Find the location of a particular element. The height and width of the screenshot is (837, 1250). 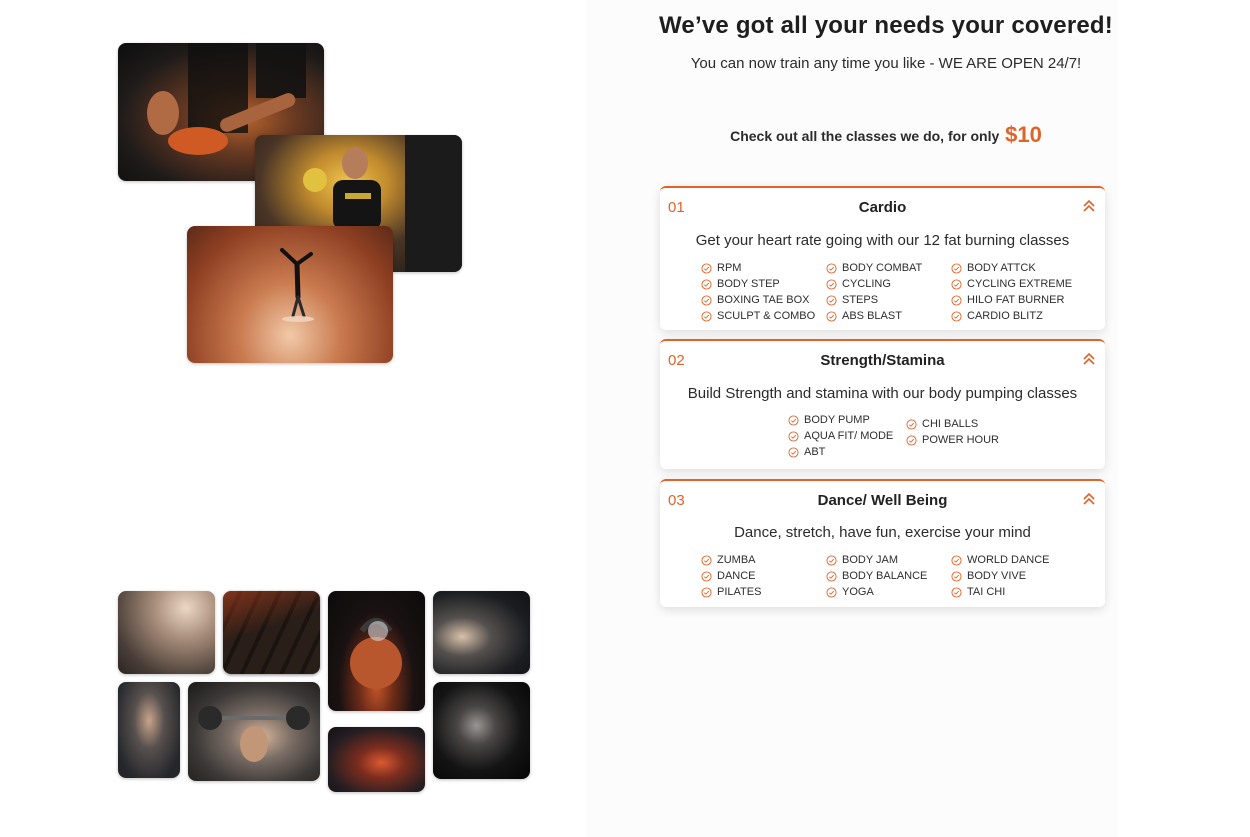

class-name: SCULPT & COMBO is located at coordinates (766, 316).